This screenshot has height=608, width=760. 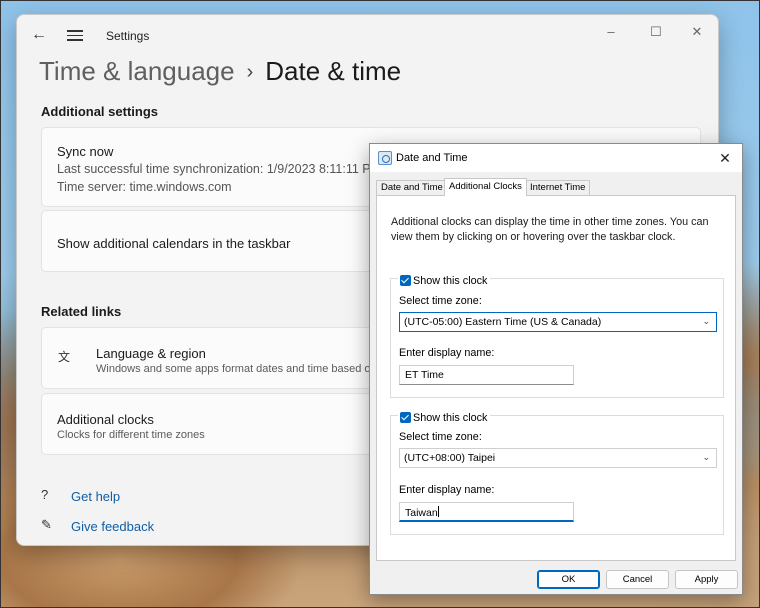 What do you see at coordinates (450, 280) in the screenshot?
I see `show-clock-1-label: Show this clock` at bounding box center [450, 280].